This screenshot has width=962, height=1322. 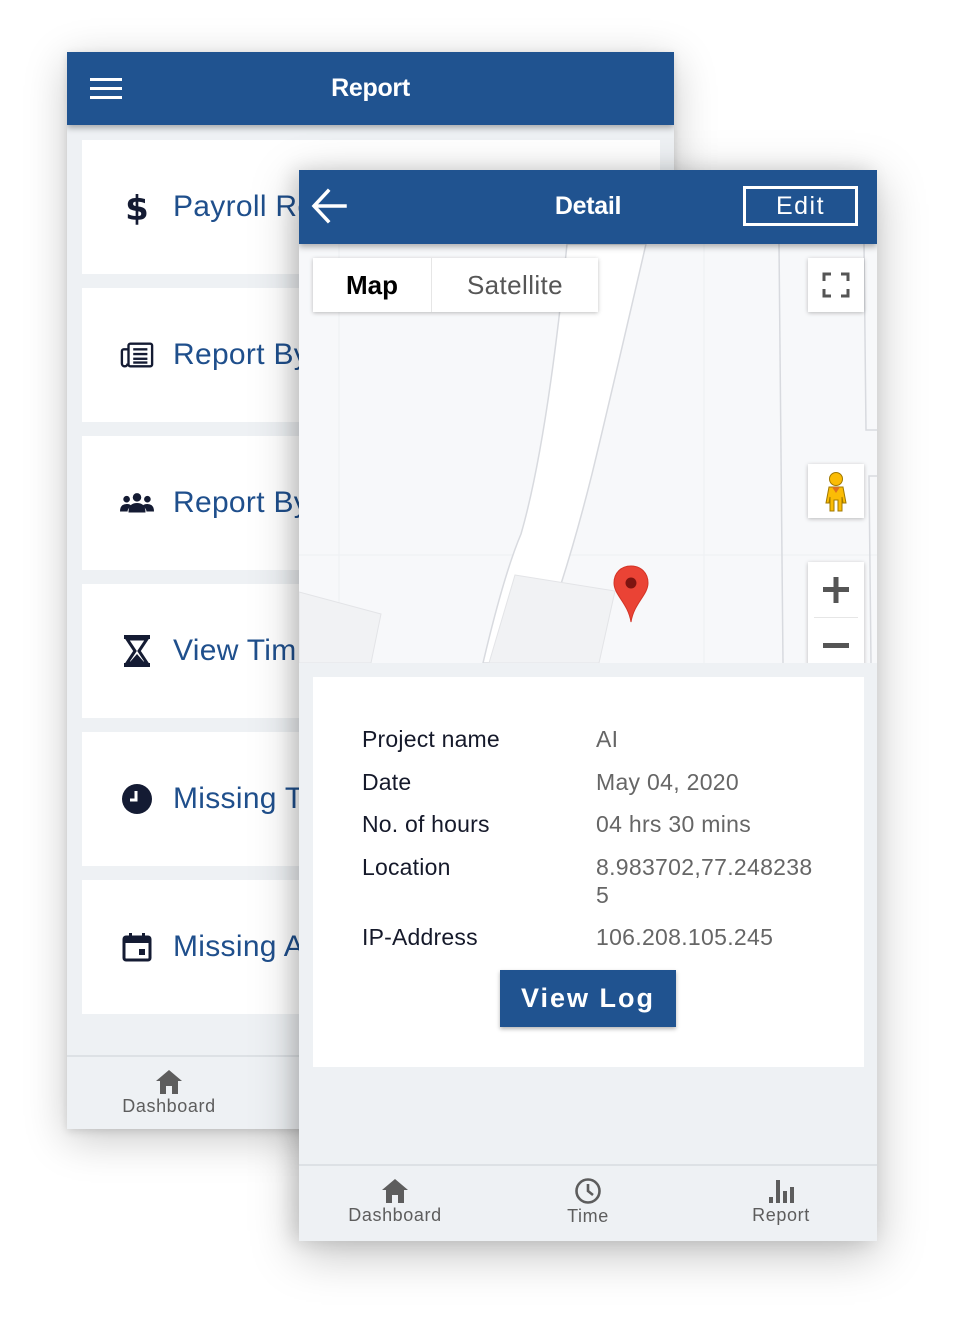 What do you see at coordinates (836, 645) in the screenshot?
I see `zoom-out-icon` at bounding box center [836, 645].